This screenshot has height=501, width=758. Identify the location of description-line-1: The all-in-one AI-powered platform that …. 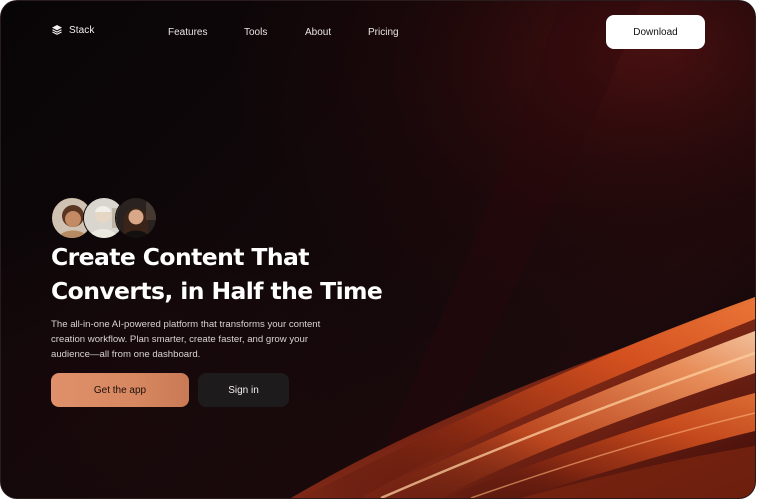
(186, 324).